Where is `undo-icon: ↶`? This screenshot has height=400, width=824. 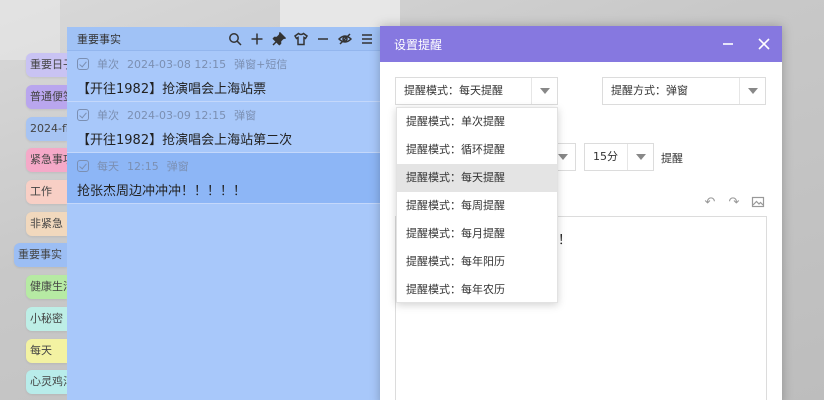
undo-icon: ↶ is located at coordinates (710, 202).